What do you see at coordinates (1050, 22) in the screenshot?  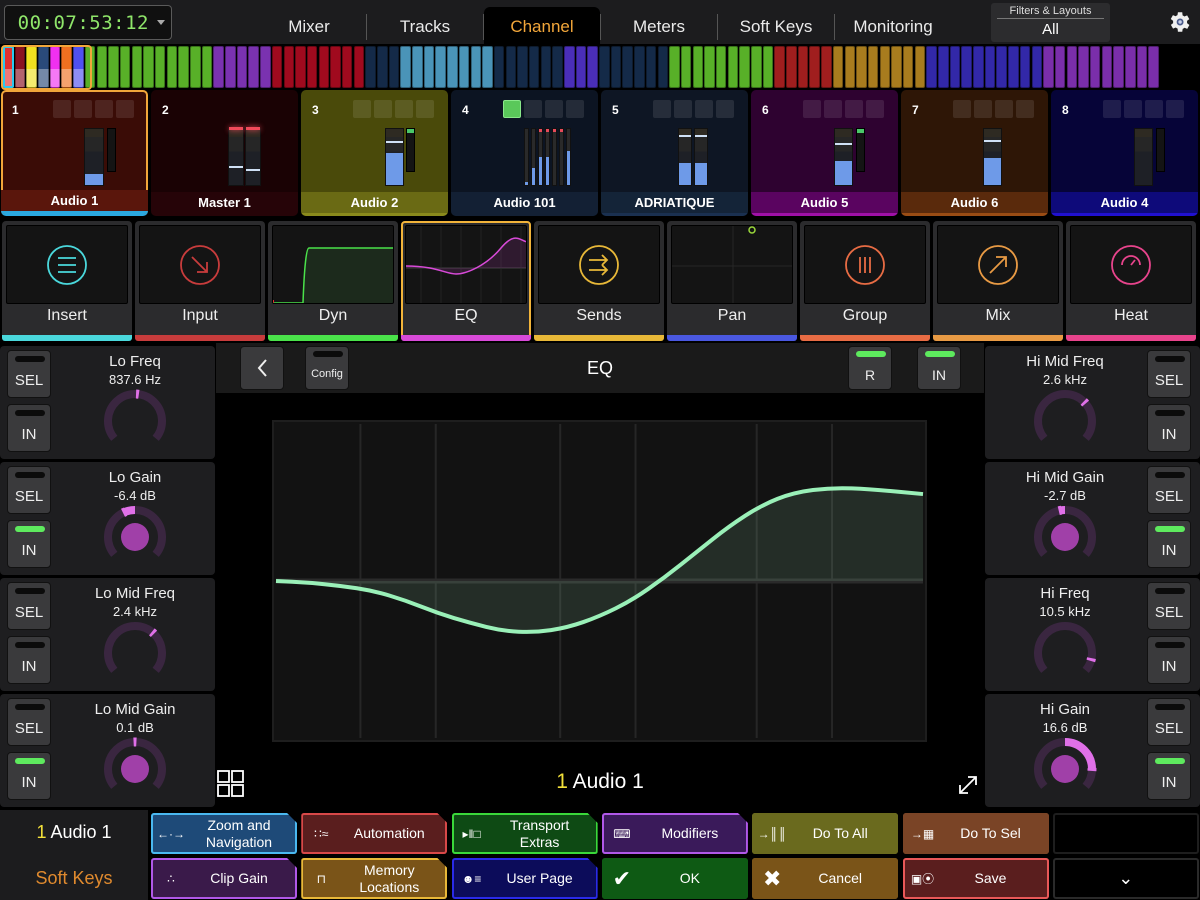 I see `filters-layouts-button: Filters & Layouts All` at bounding box center [1050, 22].